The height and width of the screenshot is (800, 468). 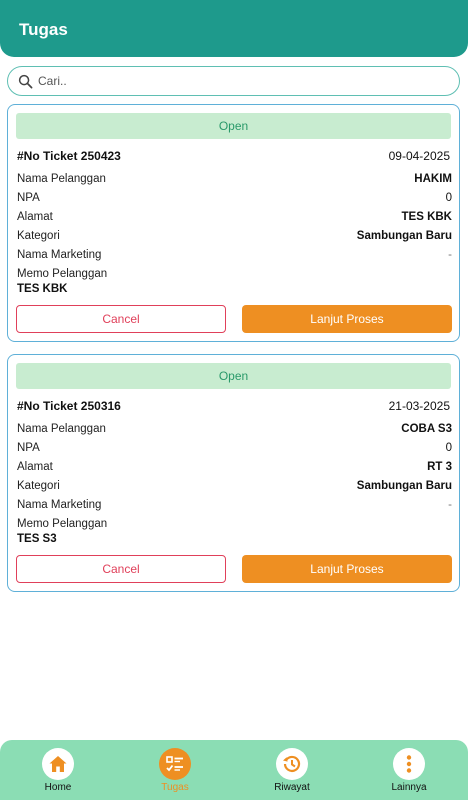 I want to click on history-icon, so click(x=292, y=764).